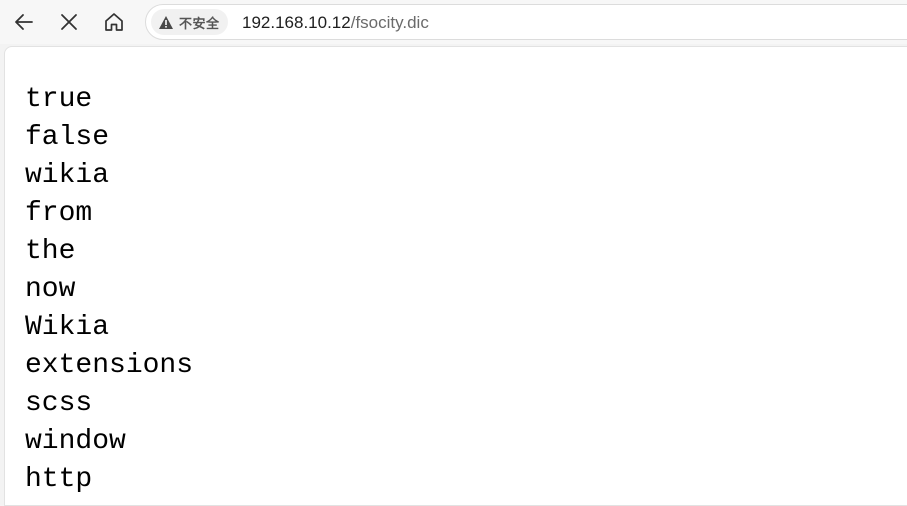 The width and height of the screenshot is (907, 506). I want to click on arrow-left-icon, so click(24, 22).